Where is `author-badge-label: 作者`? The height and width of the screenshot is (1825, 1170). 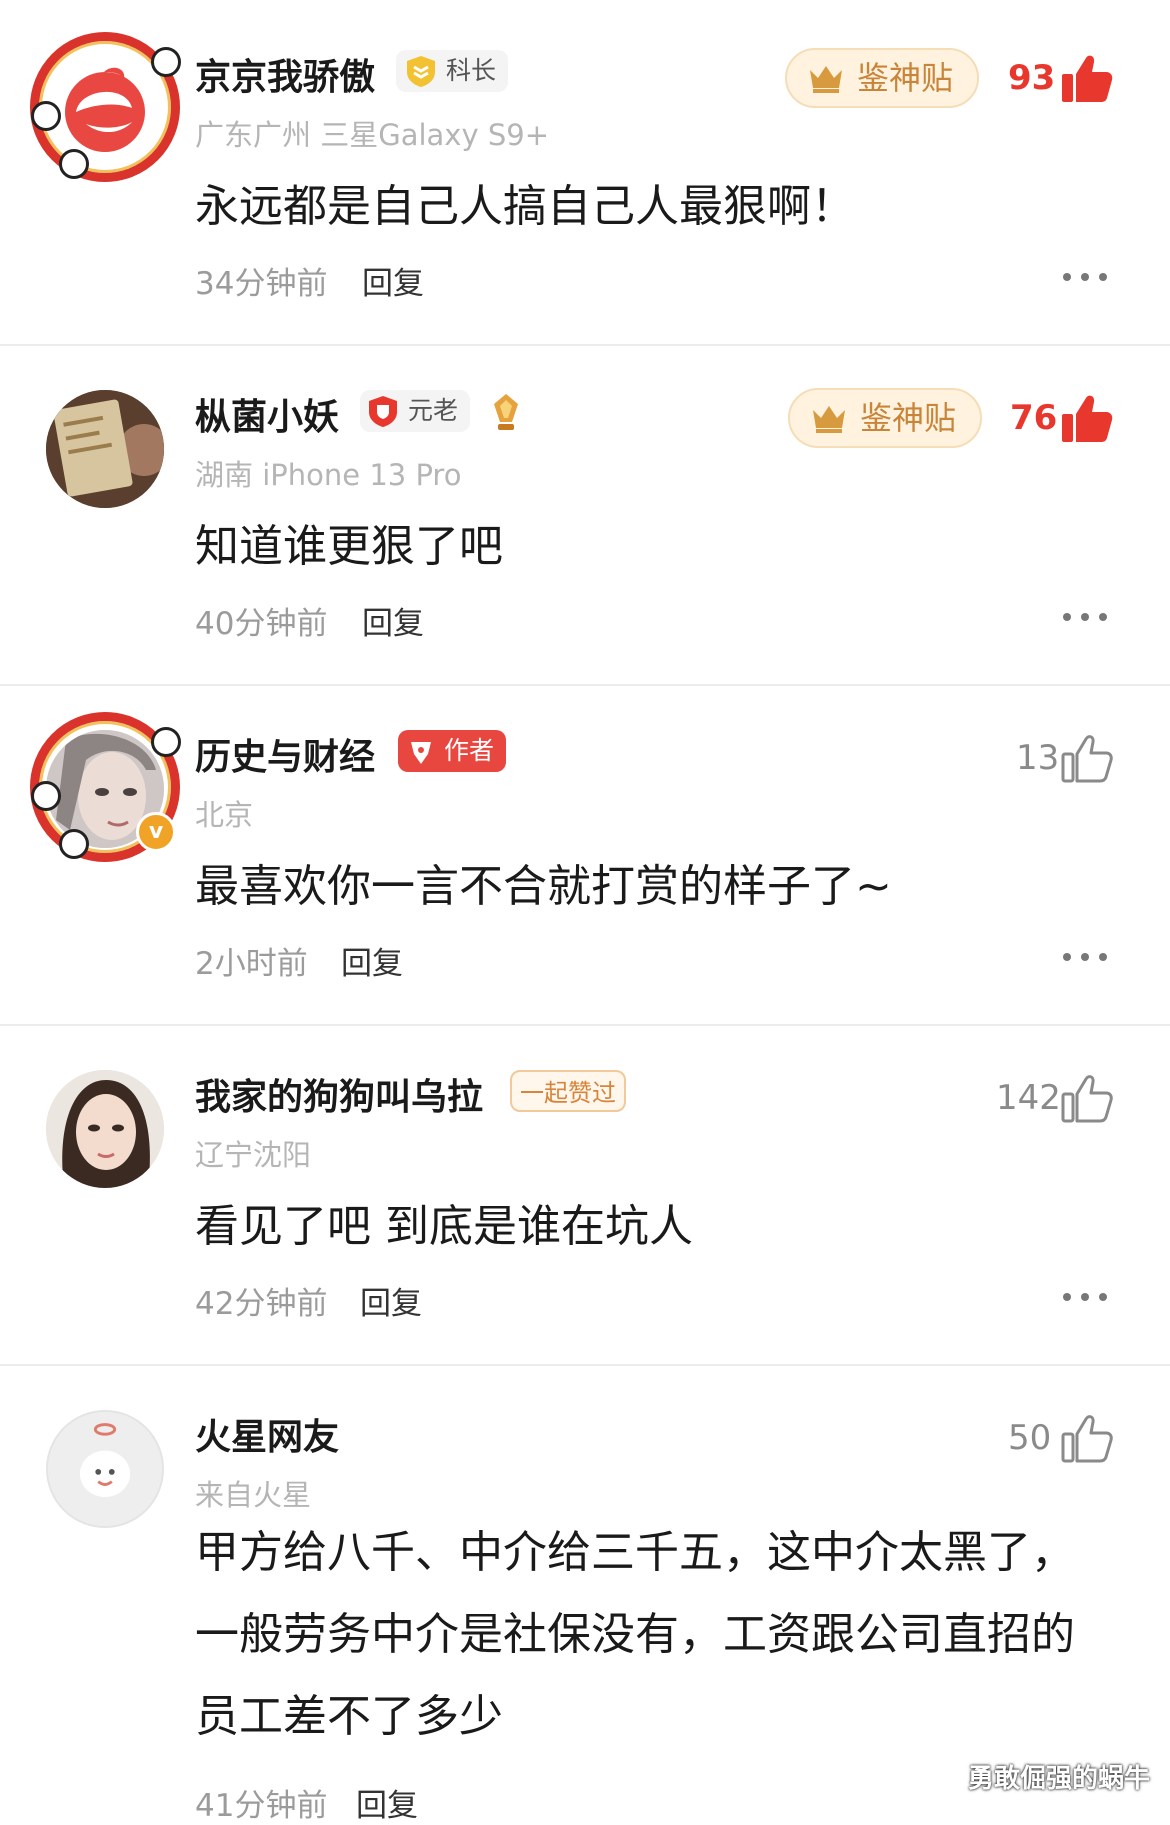 author-badge-label: 作者 is located at coordinates (469, 750).